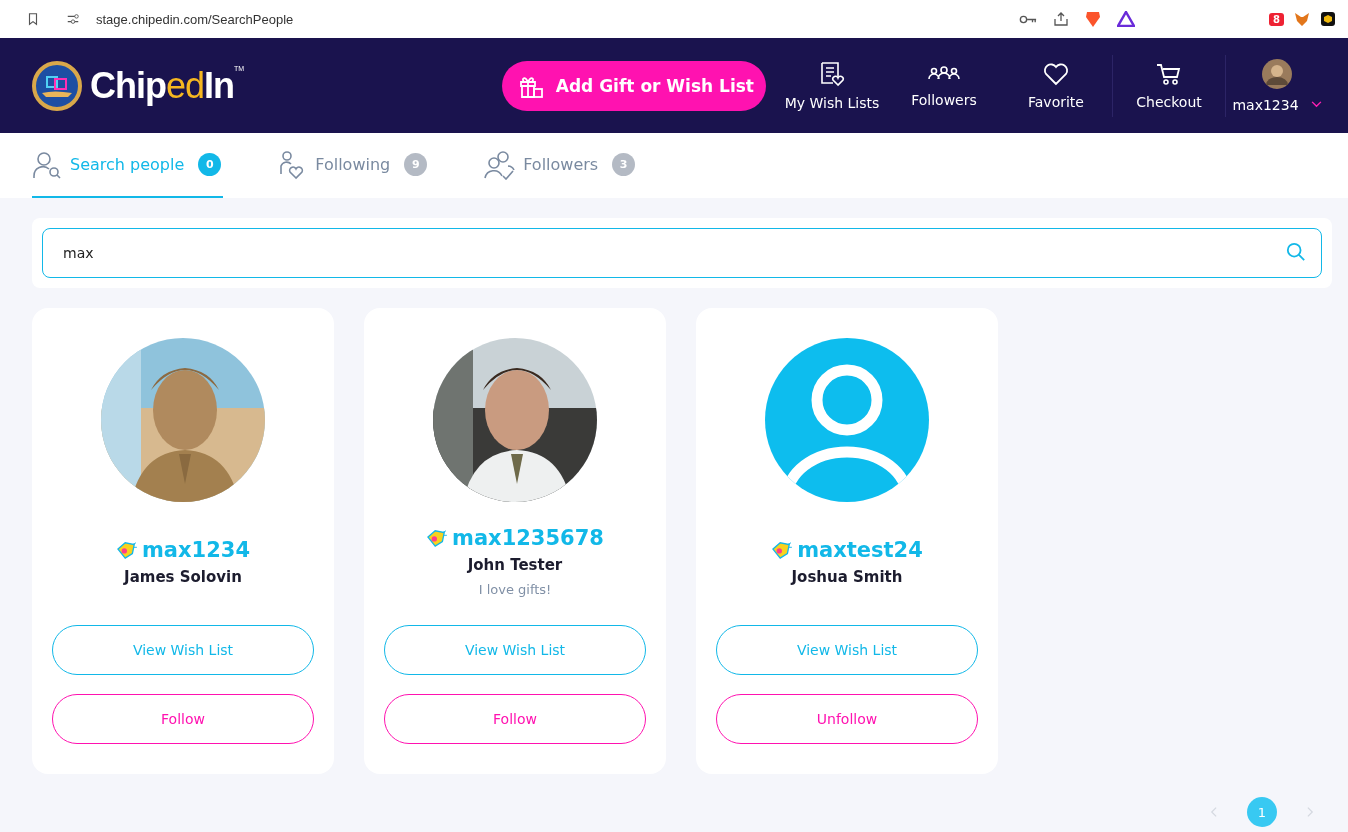  What do you see at coordinates (416, 164) in the screenshot?
I see `count-badge: 9` at bounding box center [416, 164].